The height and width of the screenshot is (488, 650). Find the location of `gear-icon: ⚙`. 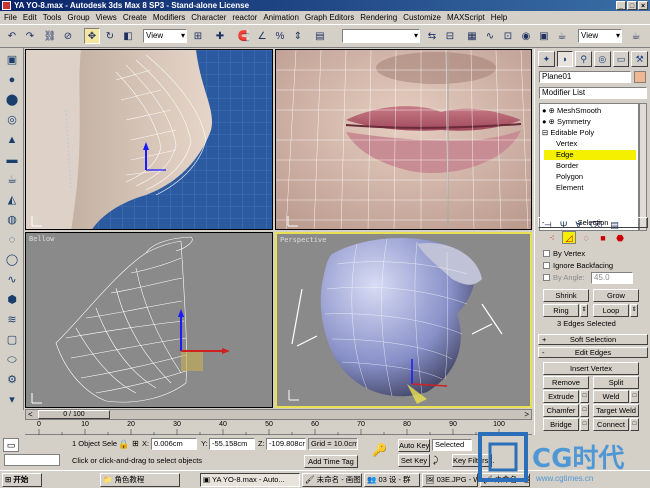

gear-icon: ⚙ is located at coordinates (12, 380).